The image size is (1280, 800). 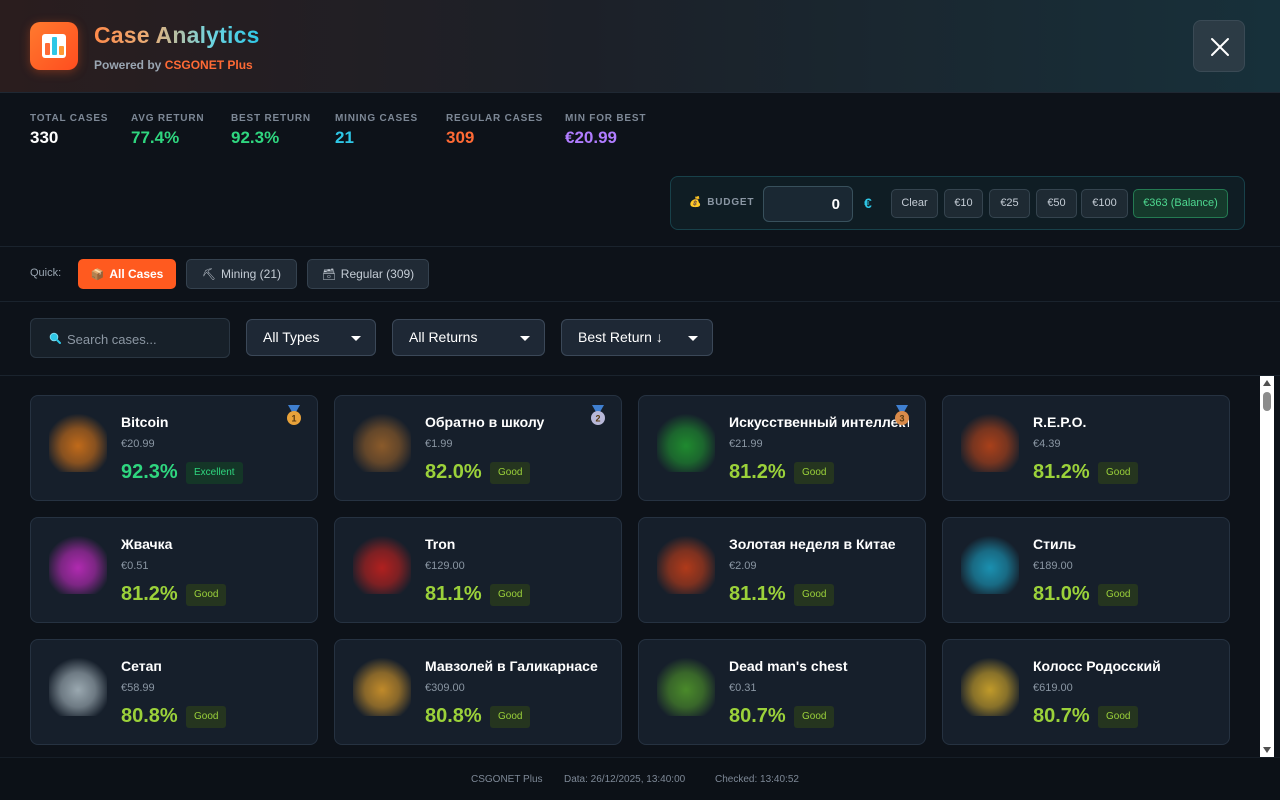 I want to click on stat-value: 92.3%, so click(x=255, y=137).